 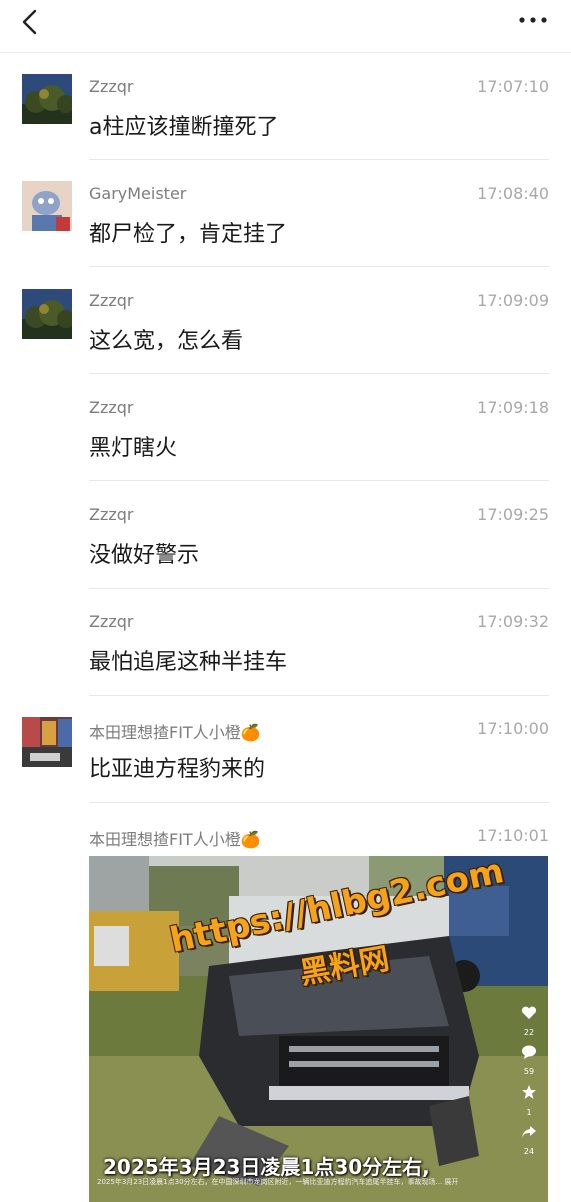 What do you see at coordinates (529, 1013) in the screenshot?
I see `heart-icon` at bounding box center [529, 1013].